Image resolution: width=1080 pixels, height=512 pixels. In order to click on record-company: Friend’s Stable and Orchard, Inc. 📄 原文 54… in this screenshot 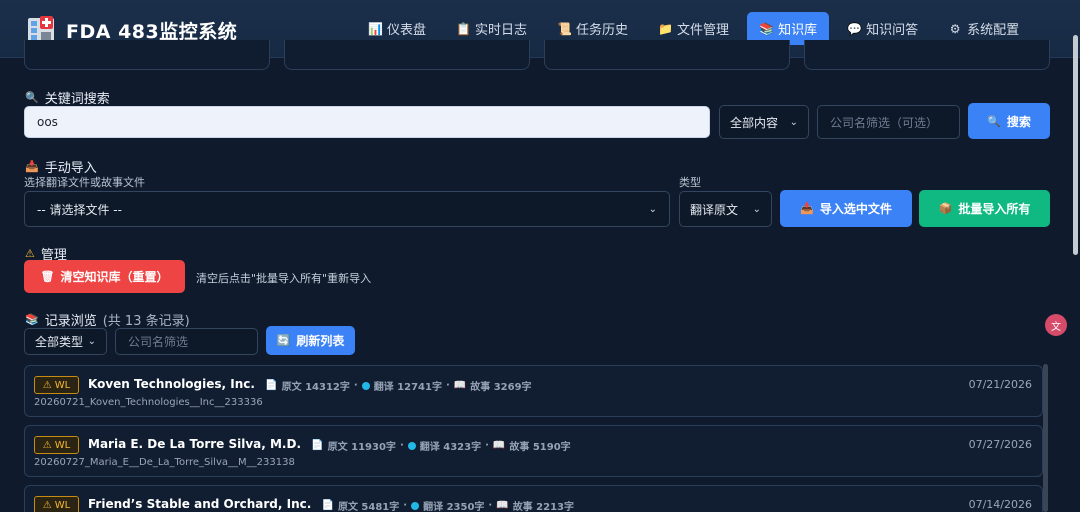, I will do `click(331, 504)`.